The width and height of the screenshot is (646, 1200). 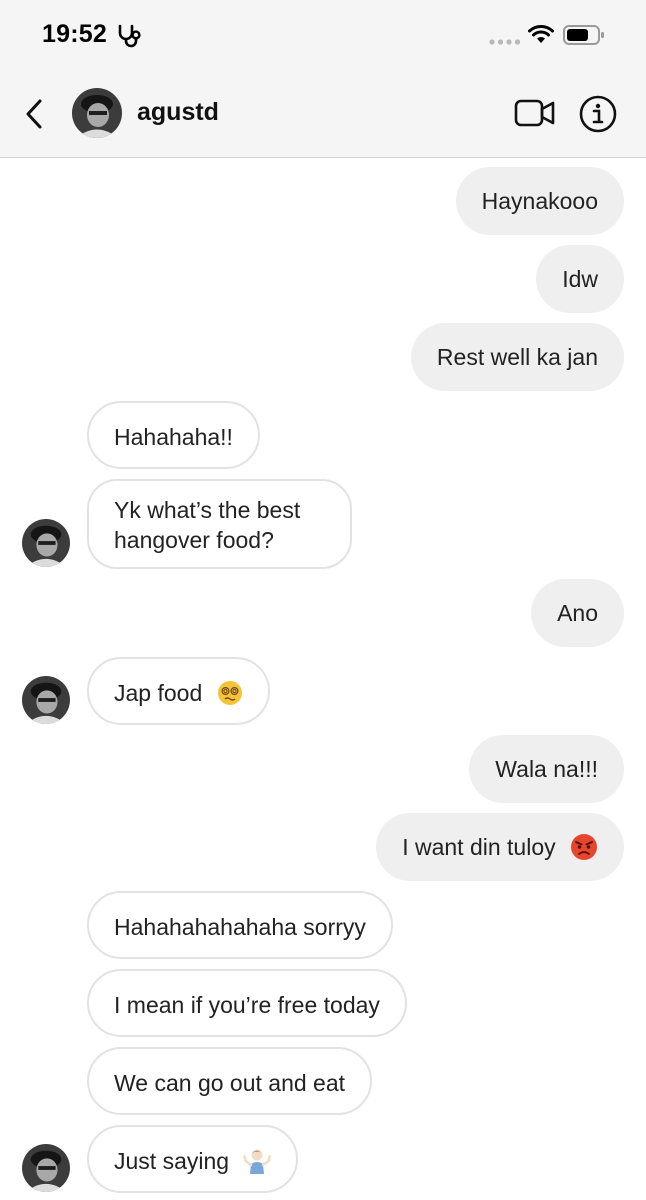 What do you see at coordinates (35, 114) in the screenshot?
I see `back-button` at bounding box center [35, 114].